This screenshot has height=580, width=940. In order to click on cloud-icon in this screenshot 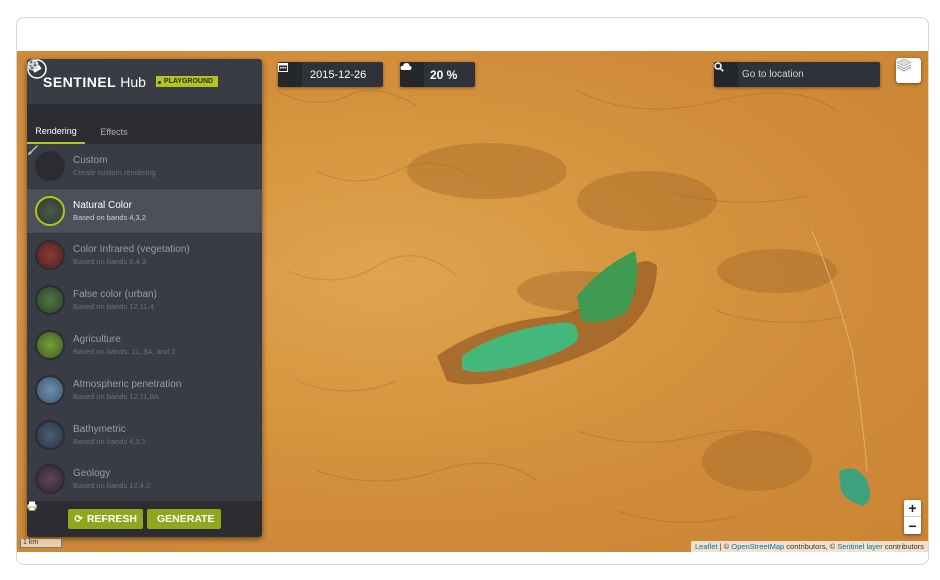, I will do `click(412, 74)`.